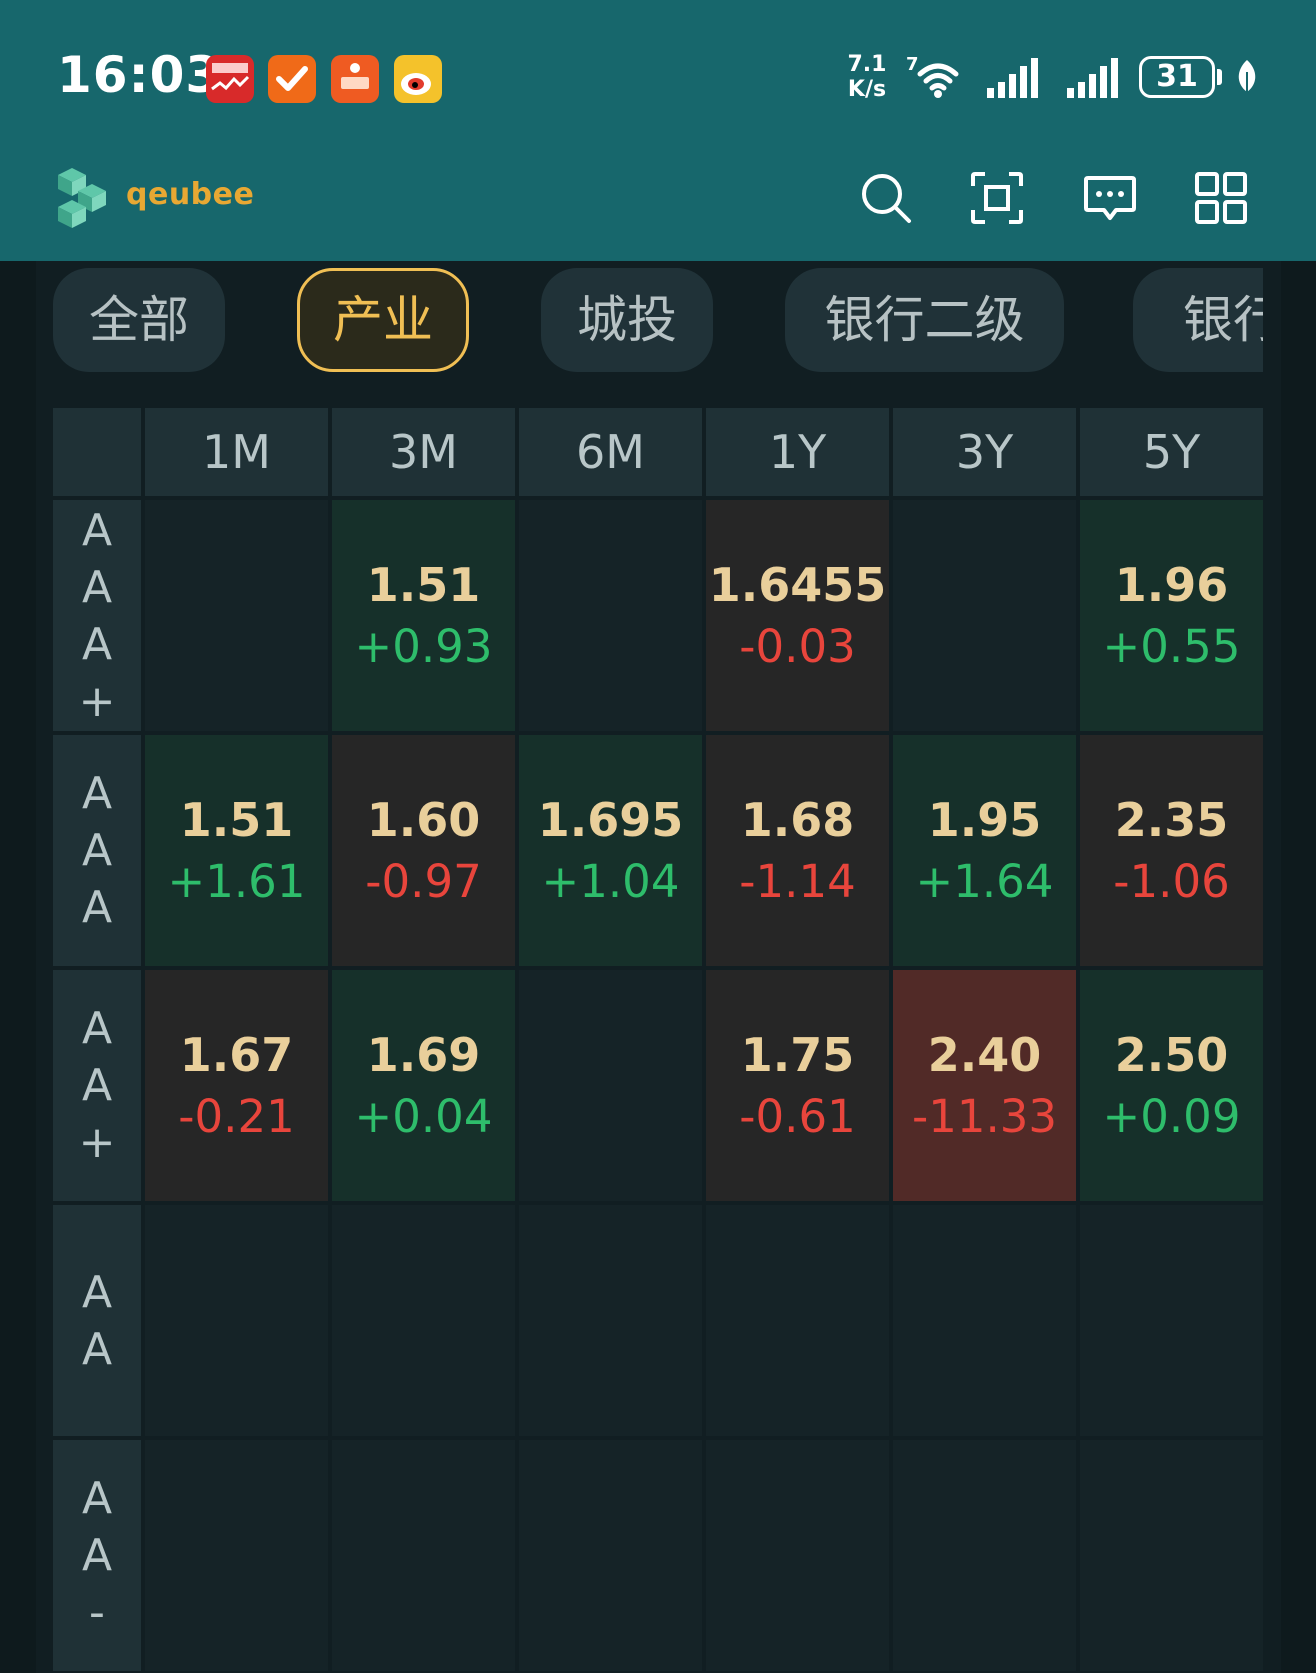 This screenshot has width=1316, height=1673. What do you see at coordinates (418, 79) in the screenshot?
I see `weibo-icon` at bounding box center [418, 79].